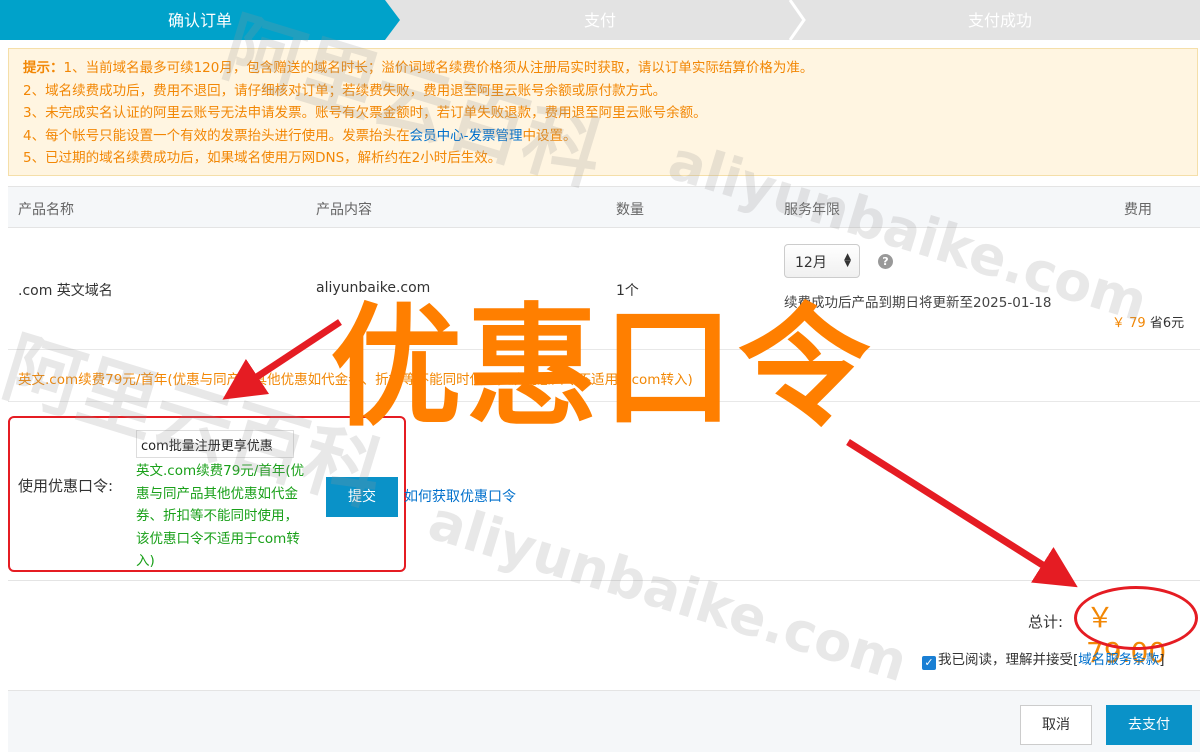 Image resolution: width=1200 pixels, height=752 pixels. Describe the element at coordinates (885, 261) in the screenshot. I see `help-icon: ?` at that location.